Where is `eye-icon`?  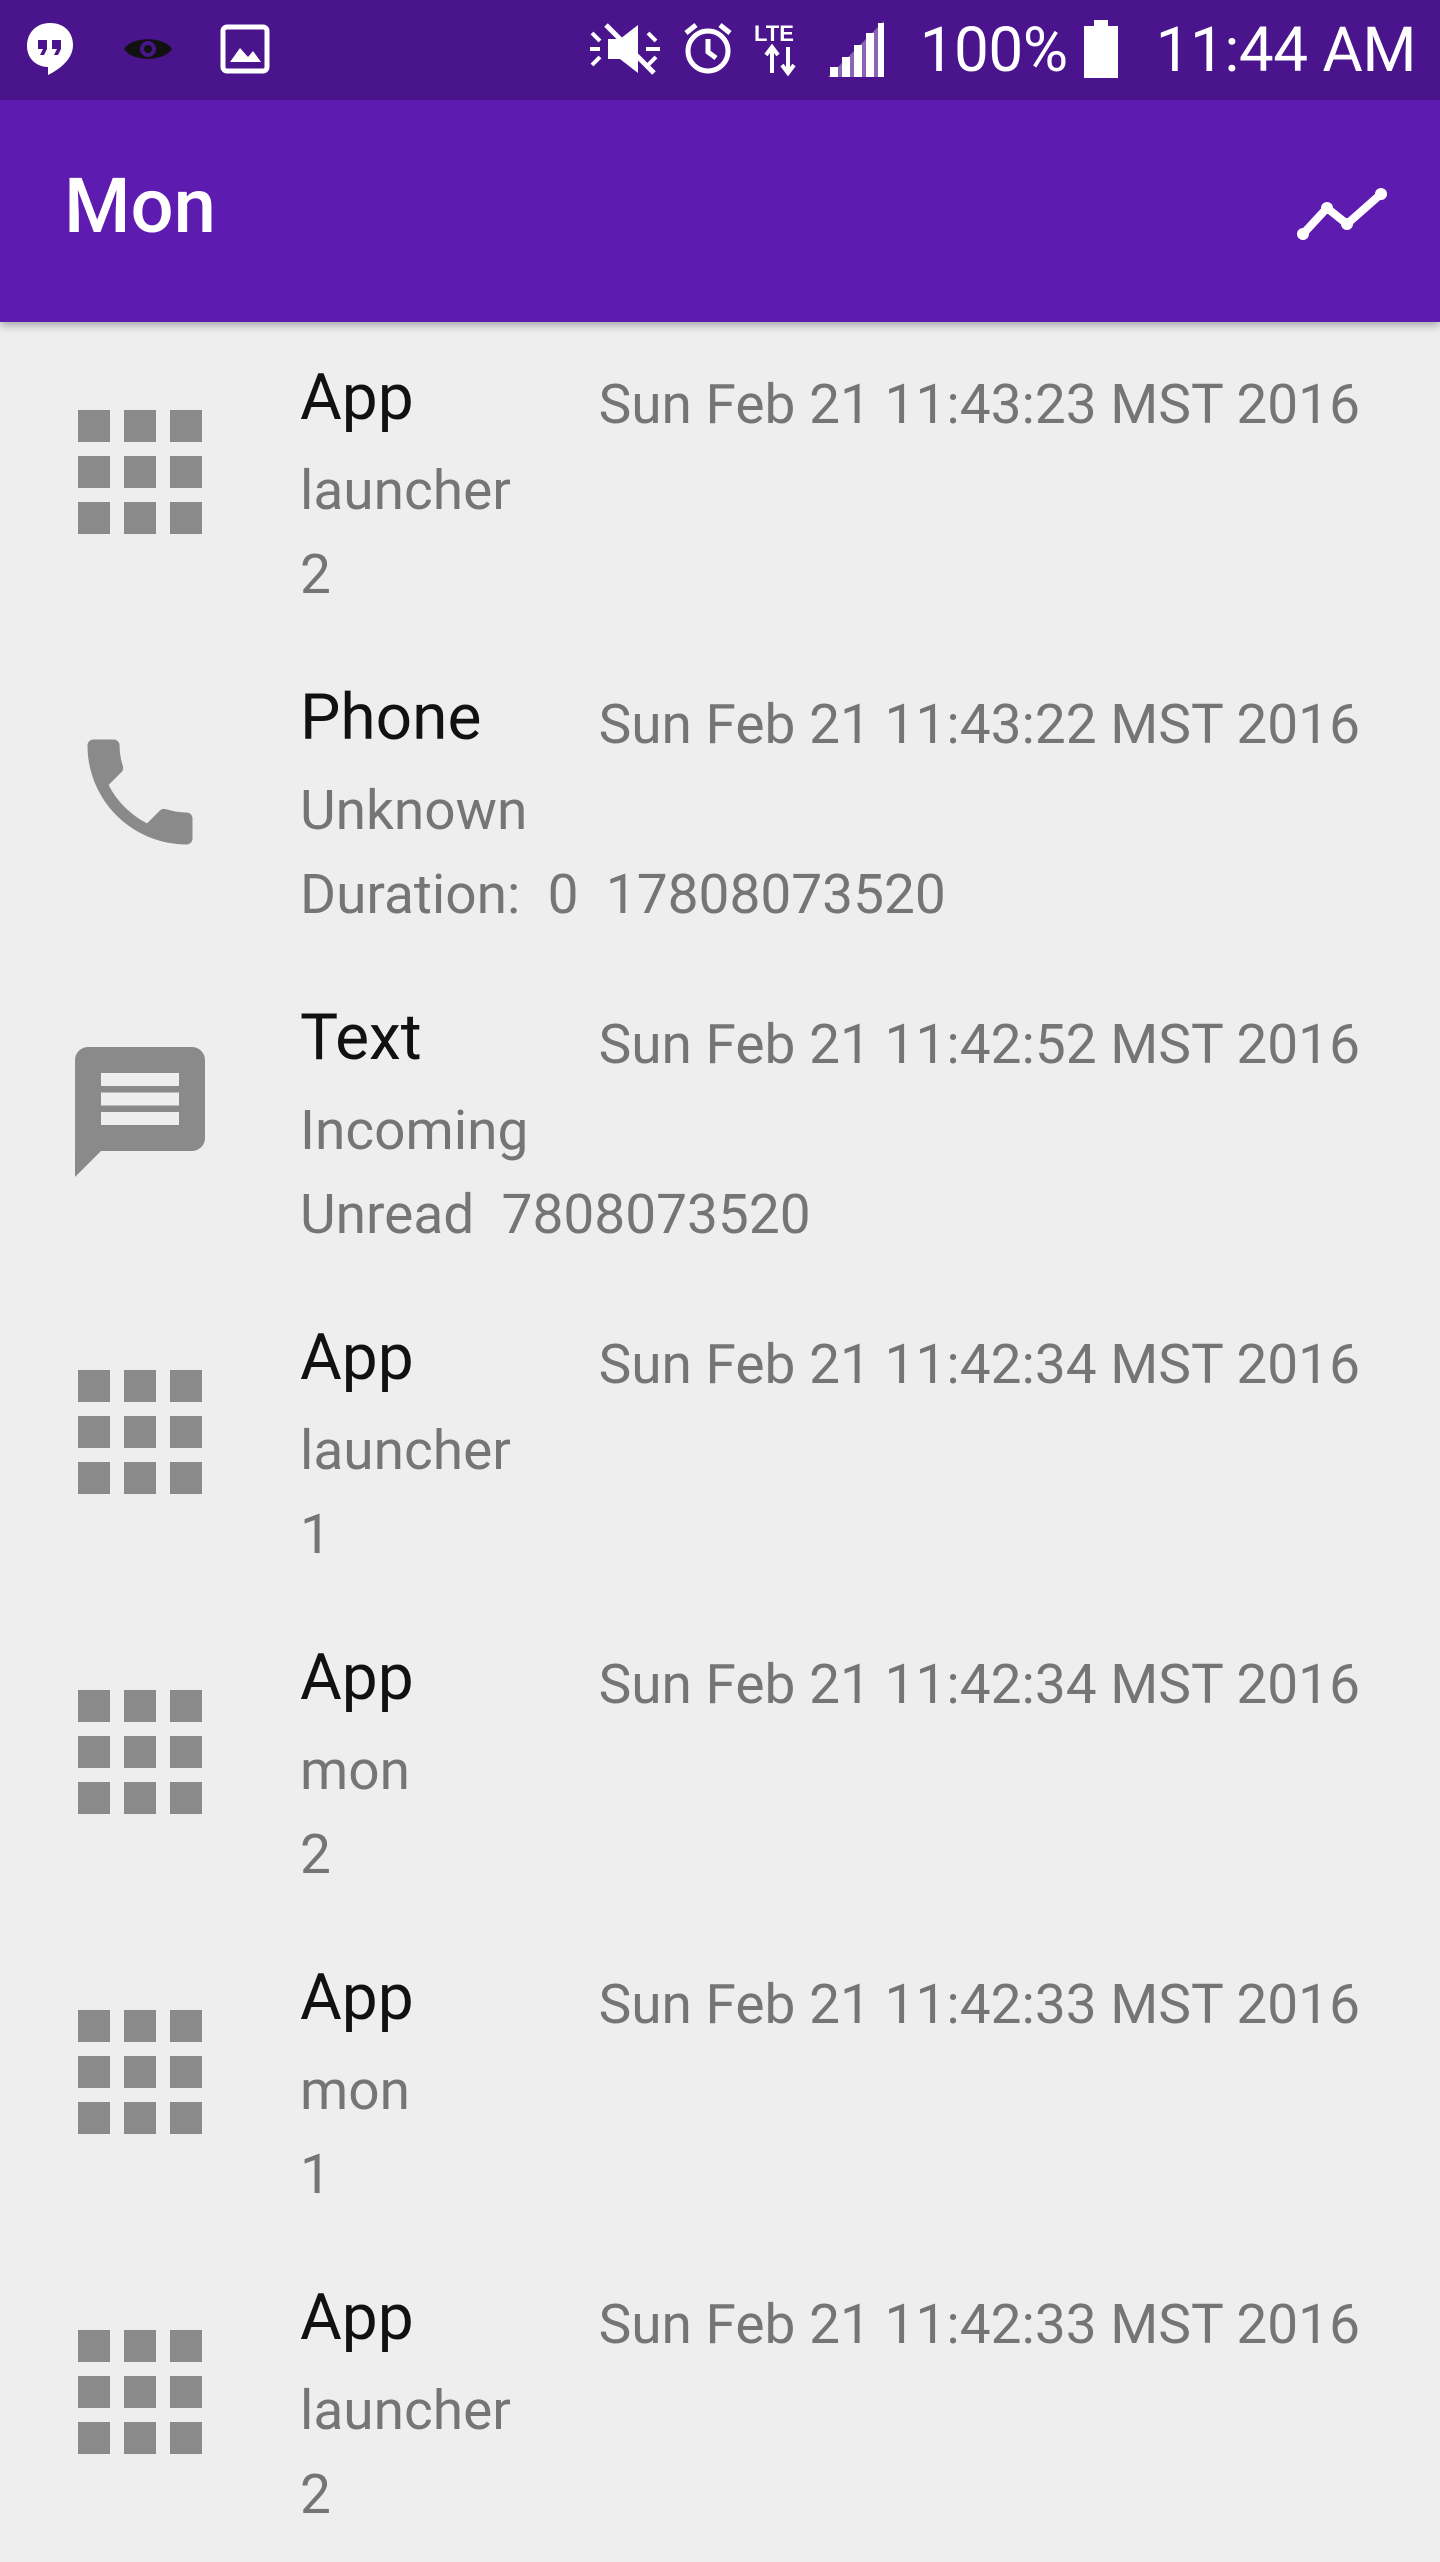
eye-icon is located at coordinates (148, 51).